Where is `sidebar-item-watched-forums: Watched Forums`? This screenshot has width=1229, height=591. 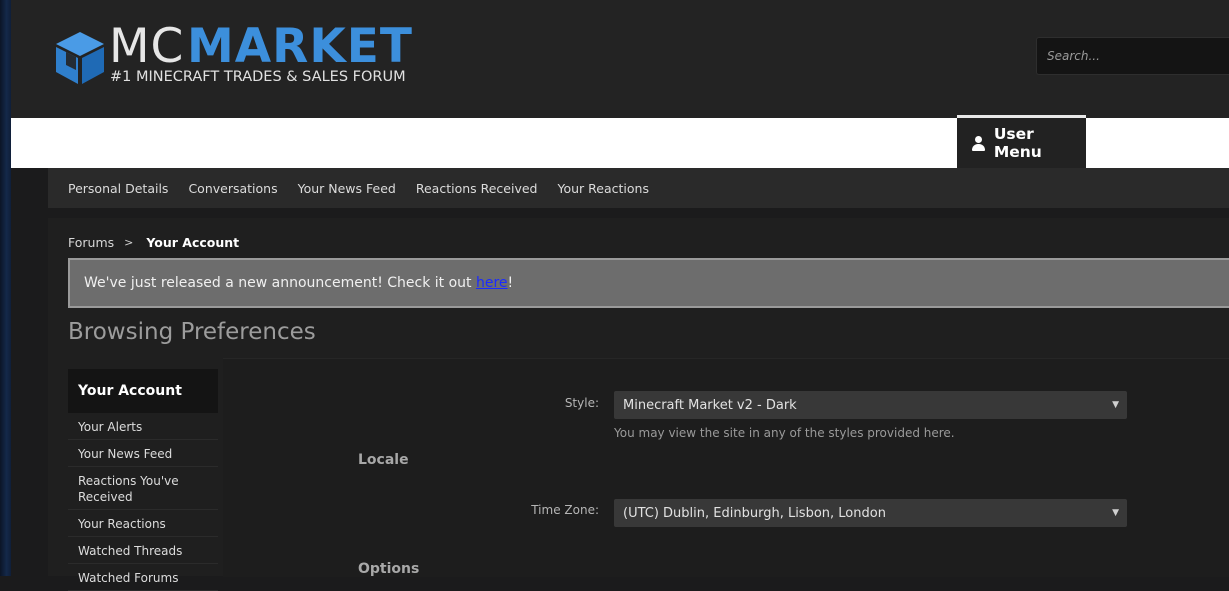
sidebar-item-watched-forums: Watched Forums is located at coordinates (143, 577).